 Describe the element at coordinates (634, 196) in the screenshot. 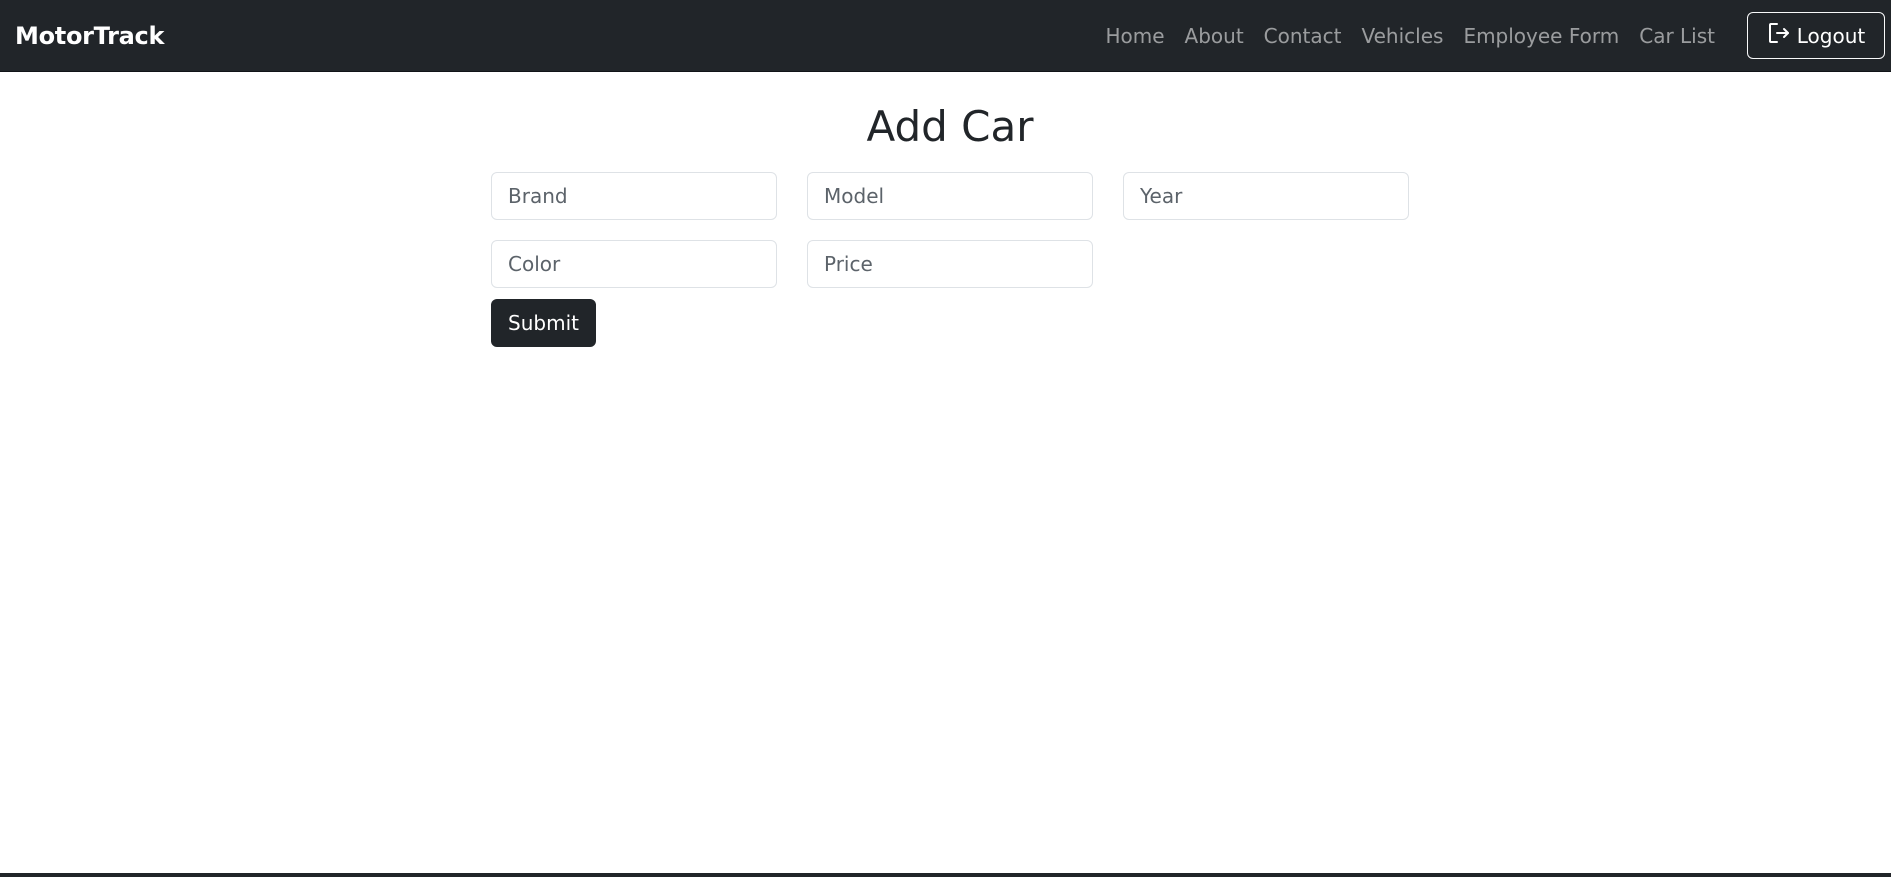

I see `brand-input` at that location.